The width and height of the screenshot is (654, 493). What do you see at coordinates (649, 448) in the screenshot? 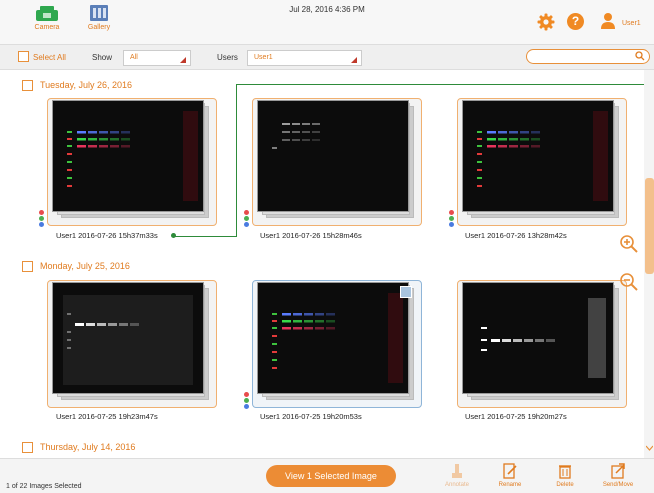
I see `scroll-down-icon` at bounding box center [649, 448].